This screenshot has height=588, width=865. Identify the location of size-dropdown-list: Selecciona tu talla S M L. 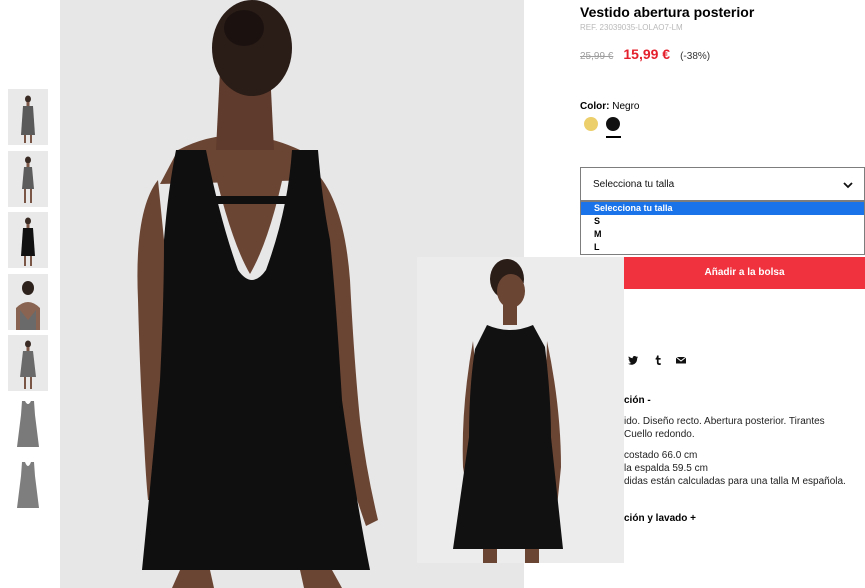
(722, 228).